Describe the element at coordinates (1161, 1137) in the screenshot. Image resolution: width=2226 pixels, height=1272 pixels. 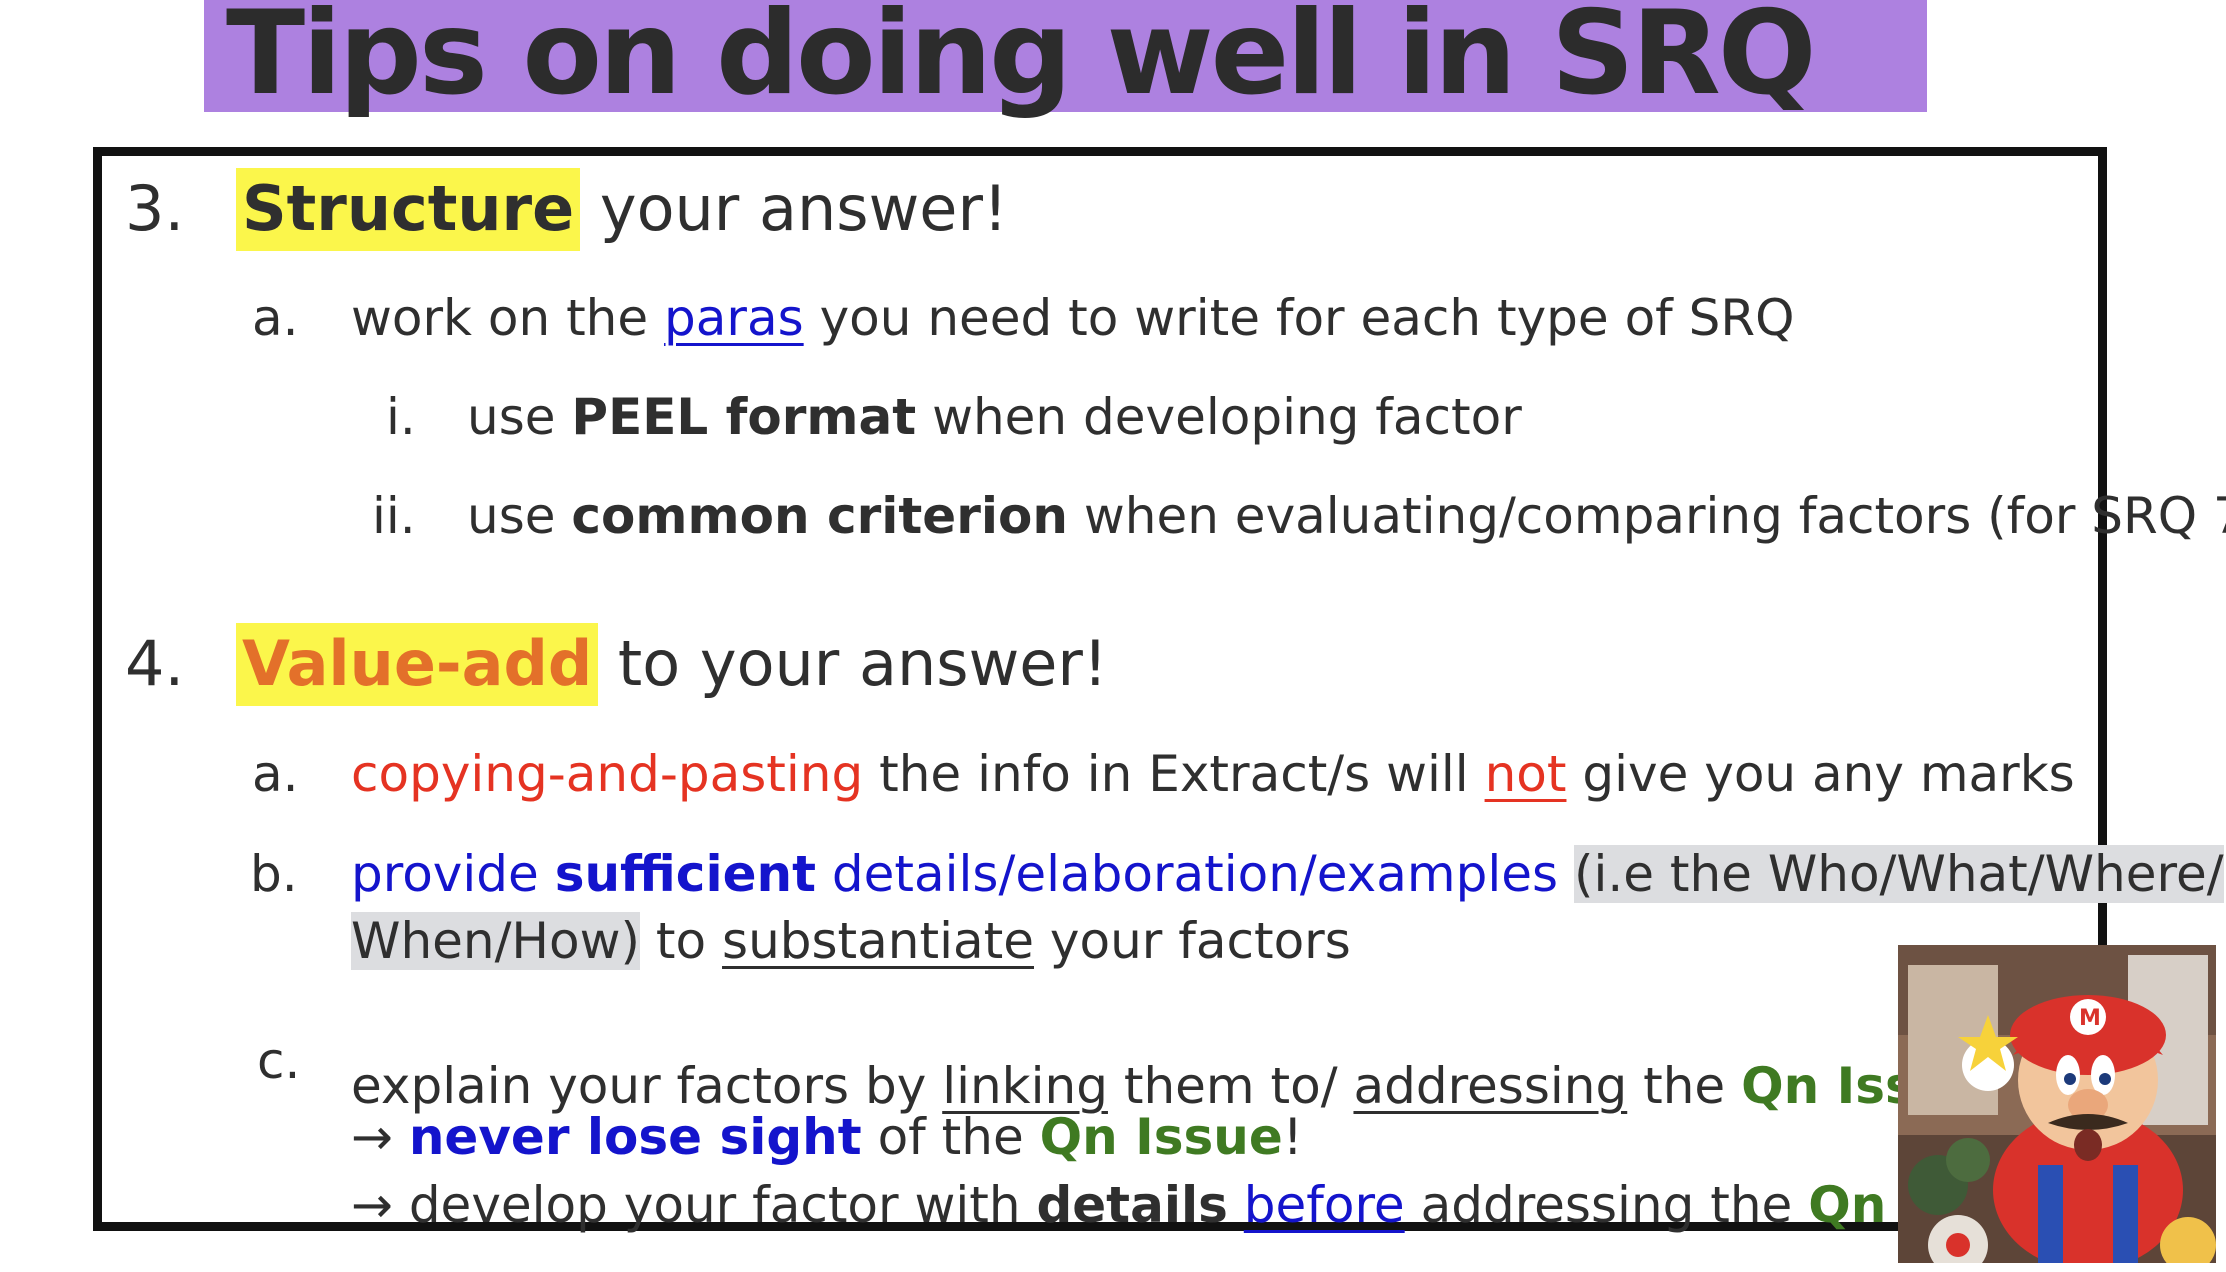
I see `qn-issue: Qn Issue` at that location.